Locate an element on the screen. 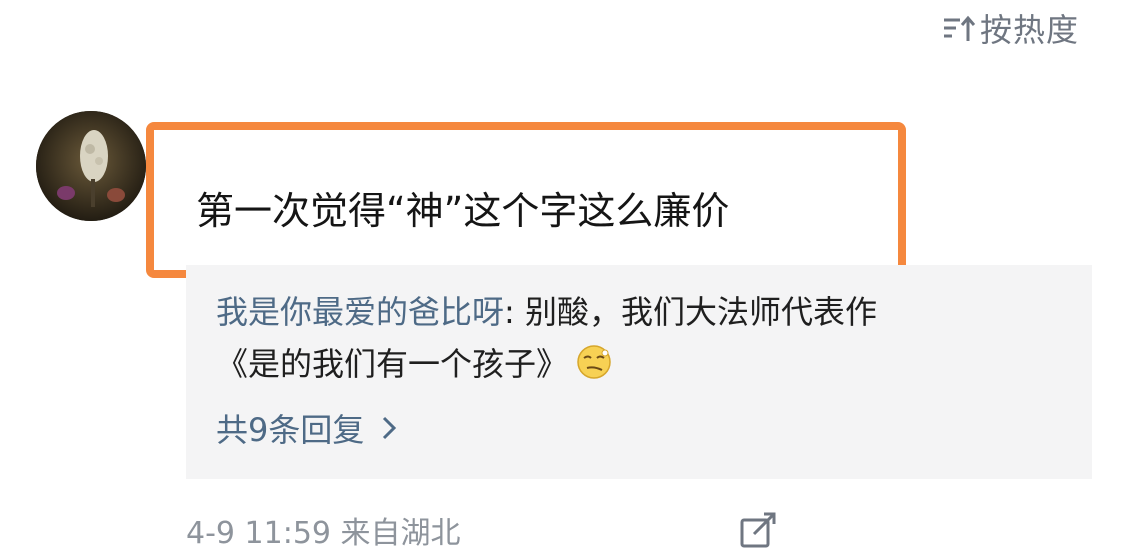  view-all-replies-link: 共9条回复 is located at coordinates (308, 428).